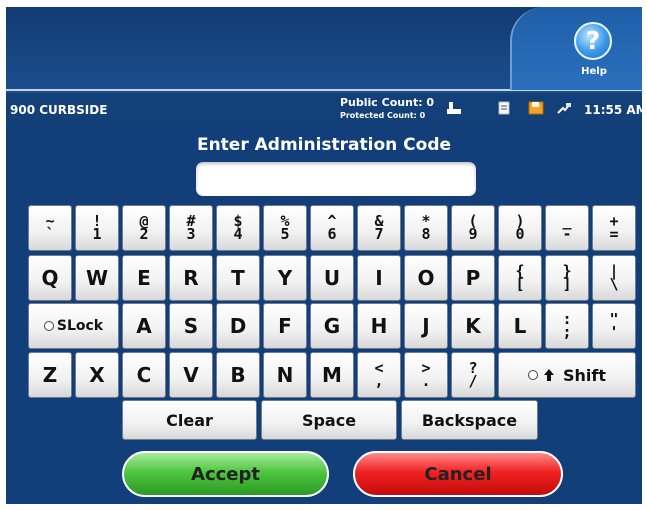 This screenshot has height=510, width=647. I want to click on key-label: T, so click(238, 278).